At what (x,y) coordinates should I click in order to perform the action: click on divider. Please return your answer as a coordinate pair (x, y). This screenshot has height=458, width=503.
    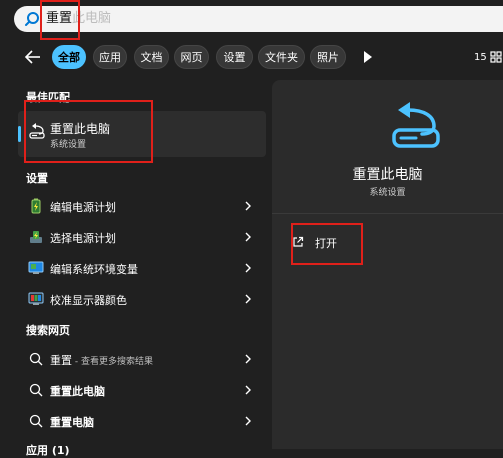
    Looking at the image, I should click on (387, 213).